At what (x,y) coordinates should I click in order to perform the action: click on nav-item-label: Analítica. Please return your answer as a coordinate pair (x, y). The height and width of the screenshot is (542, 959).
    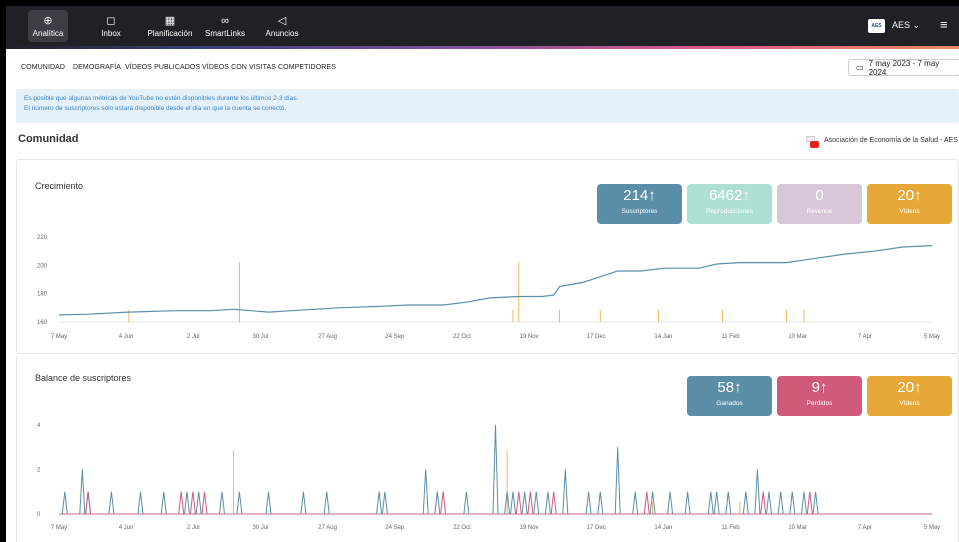
    Looking at the image, I should click on (48, 33).